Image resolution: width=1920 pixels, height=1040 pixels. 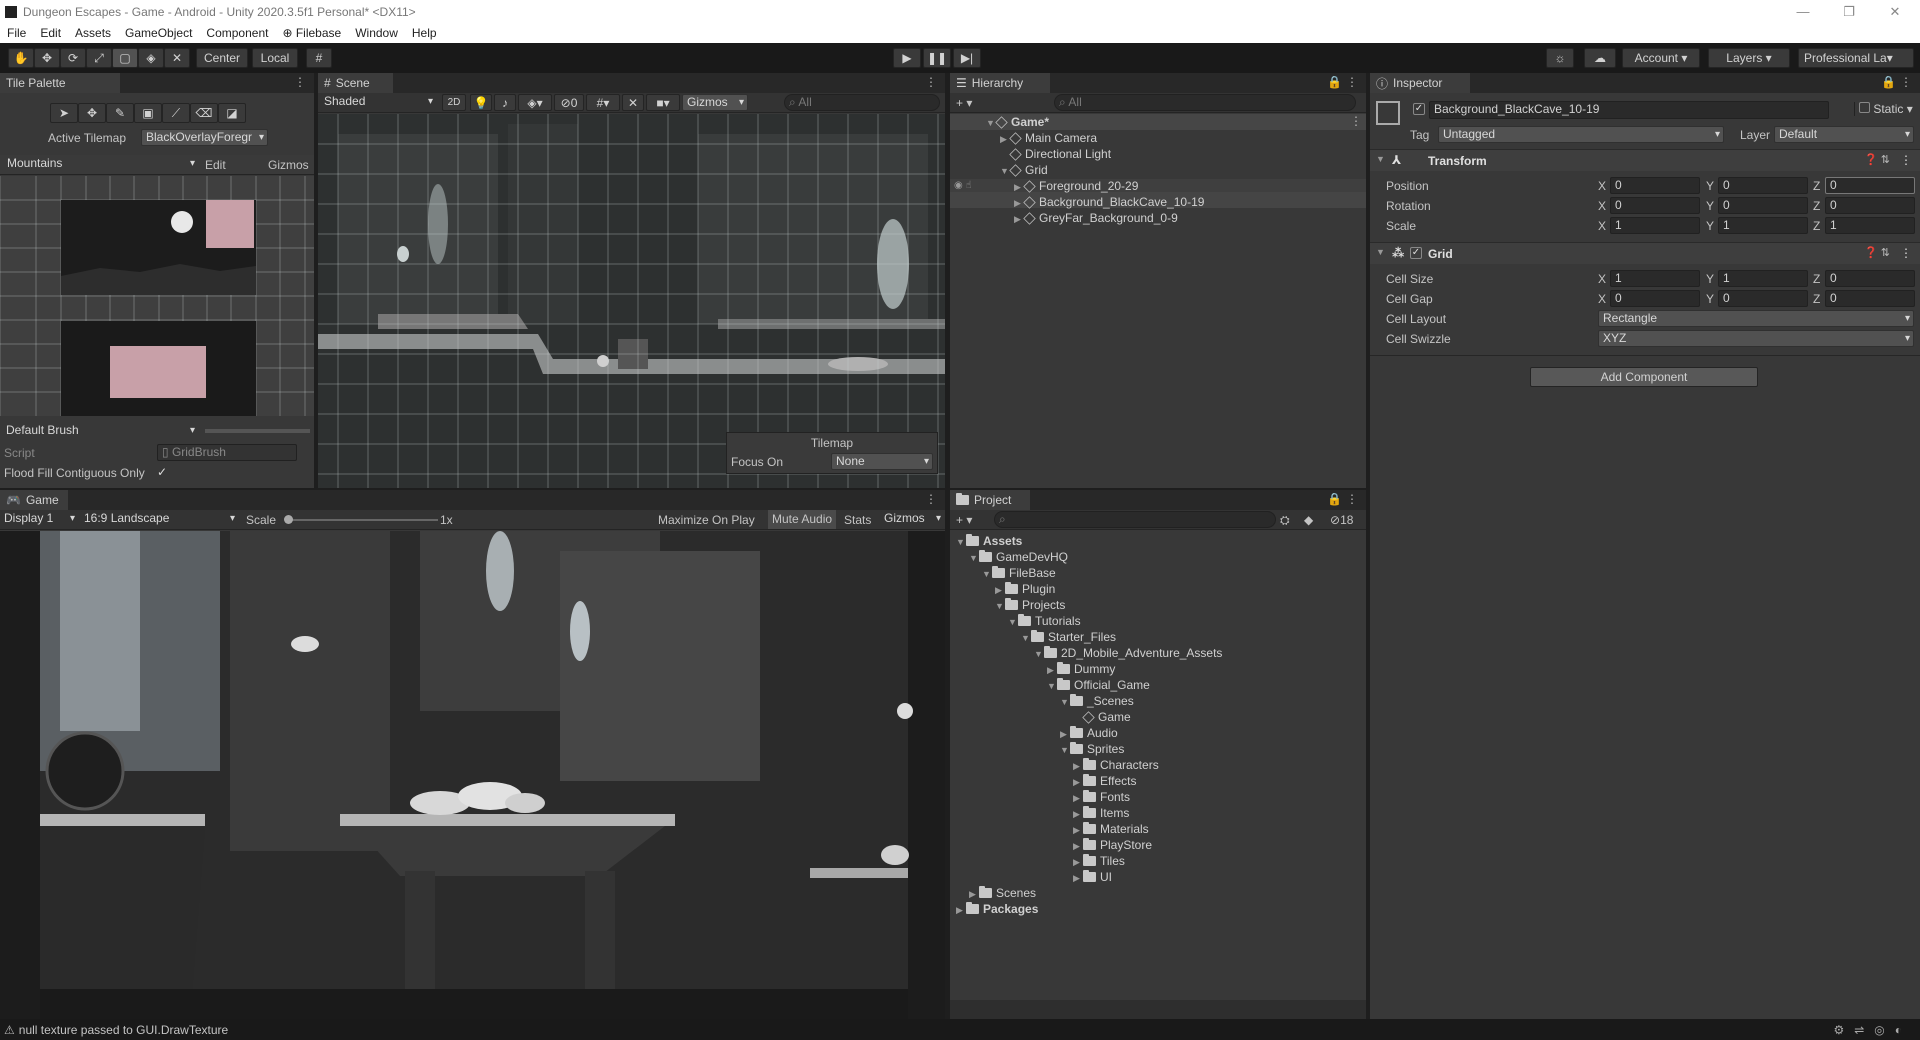 I want to click on project-item: ▶ Audio, so click(x=1089, y=733).